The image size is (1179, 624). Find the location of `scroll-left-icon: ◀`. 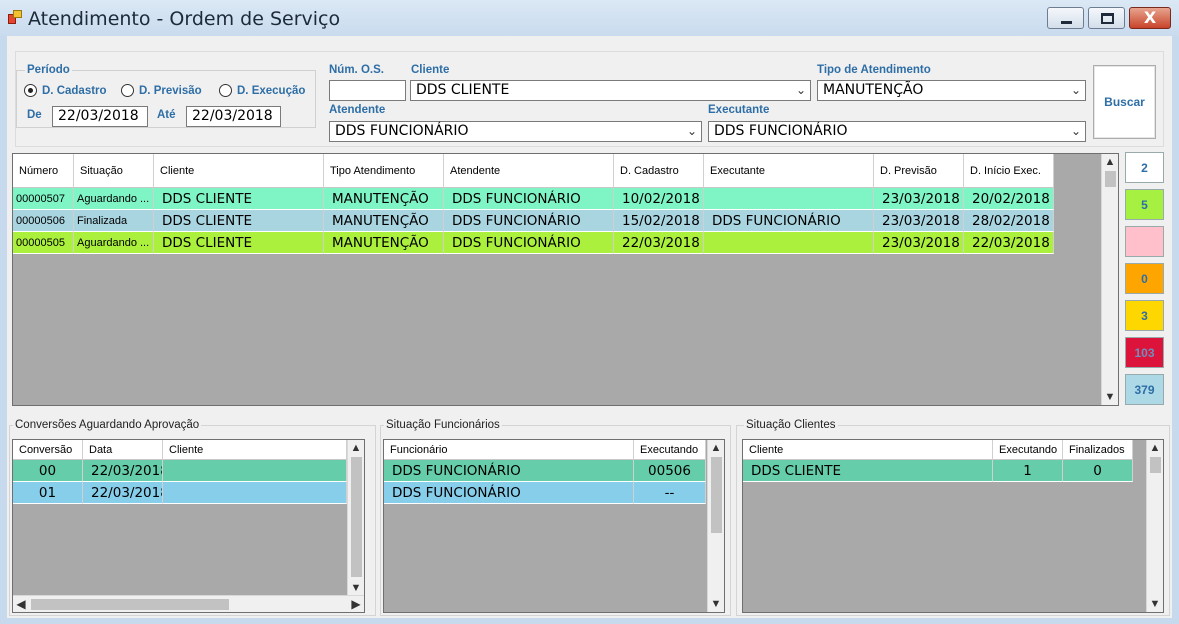

scroll-left-icon: ◀ is located at coordinates (21, 604).